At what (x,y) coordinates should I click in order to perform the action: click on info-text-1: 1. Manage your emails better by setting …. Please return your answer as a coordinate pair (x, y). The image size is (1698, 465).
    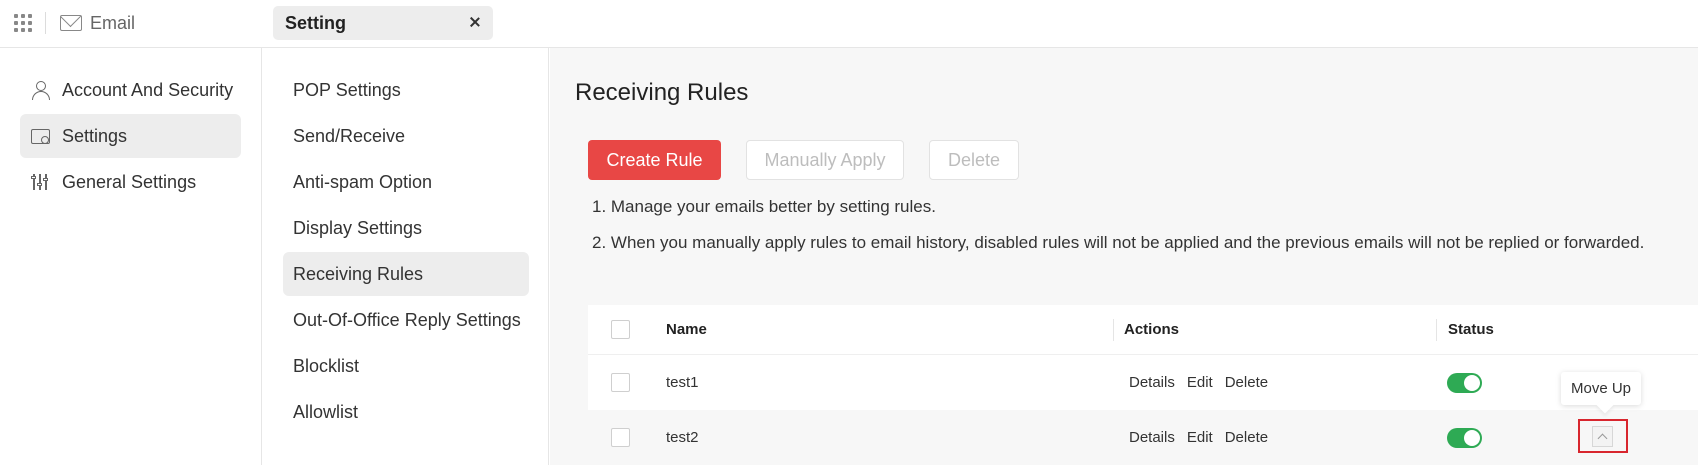
    Looking at the image, I should click on (764, 206).